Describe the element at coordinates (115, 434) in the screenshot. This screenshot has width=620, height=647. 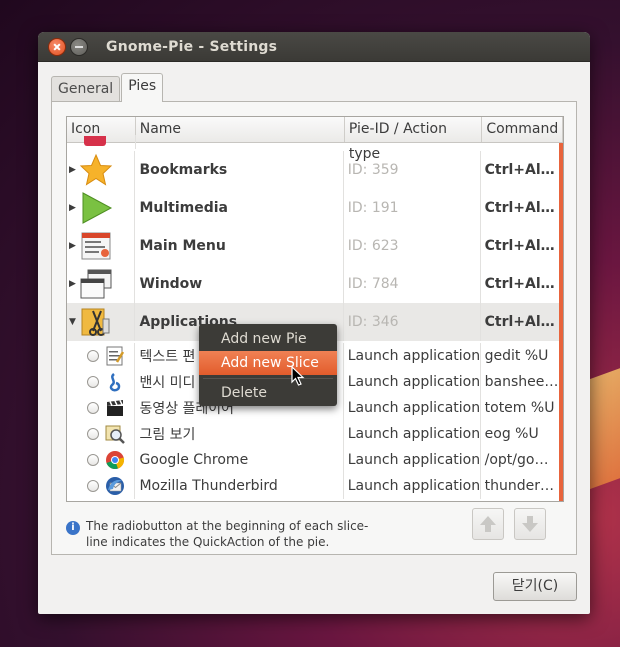
I see `image-viewer-icon` at that location.